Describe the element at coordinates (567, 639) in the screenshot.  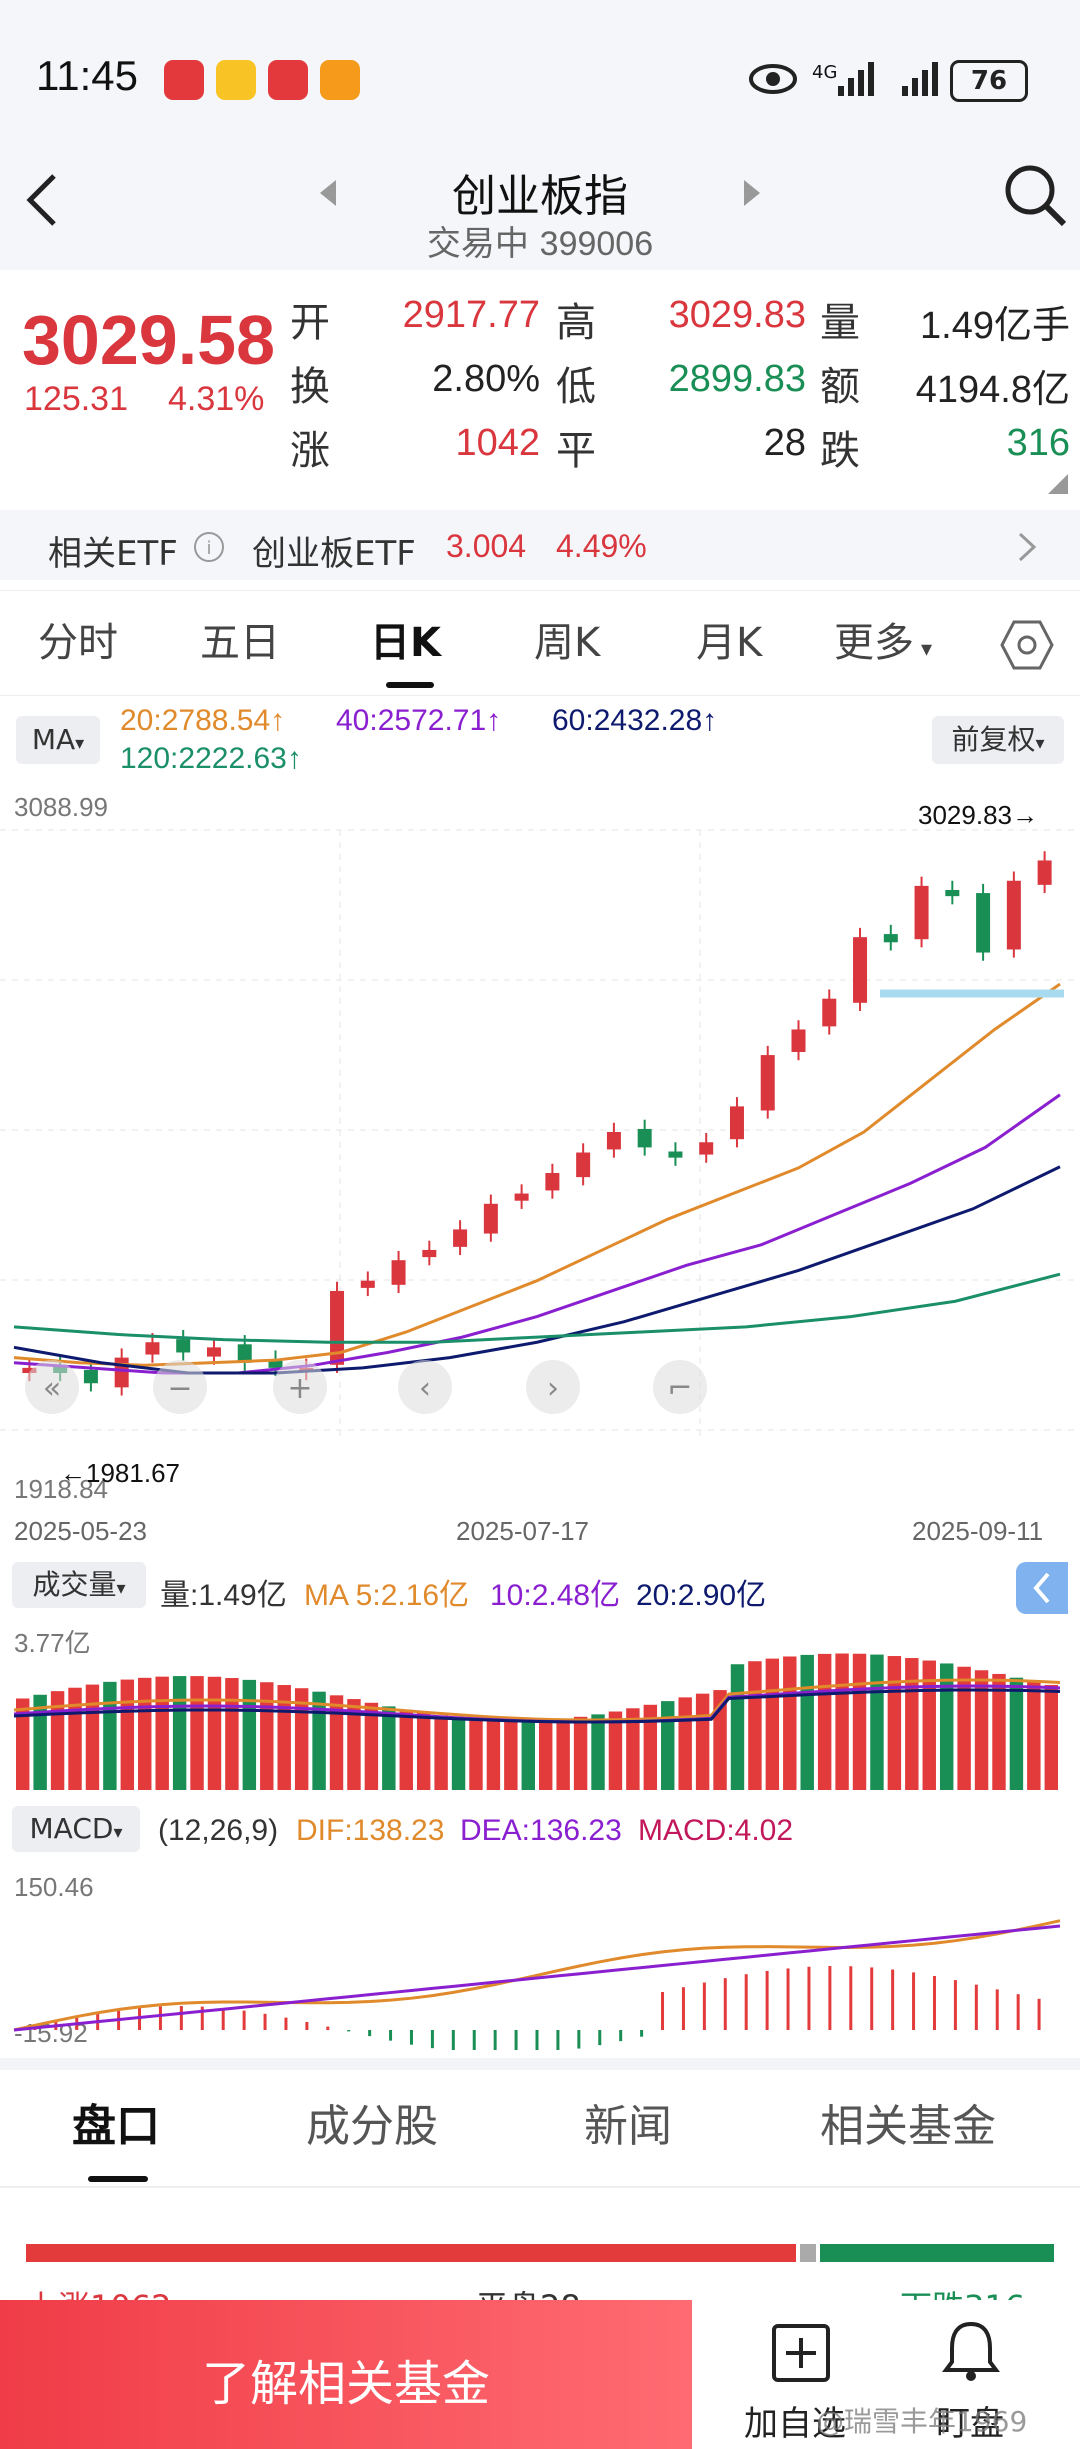
I see `tab-zhouk: 周K` at that location.